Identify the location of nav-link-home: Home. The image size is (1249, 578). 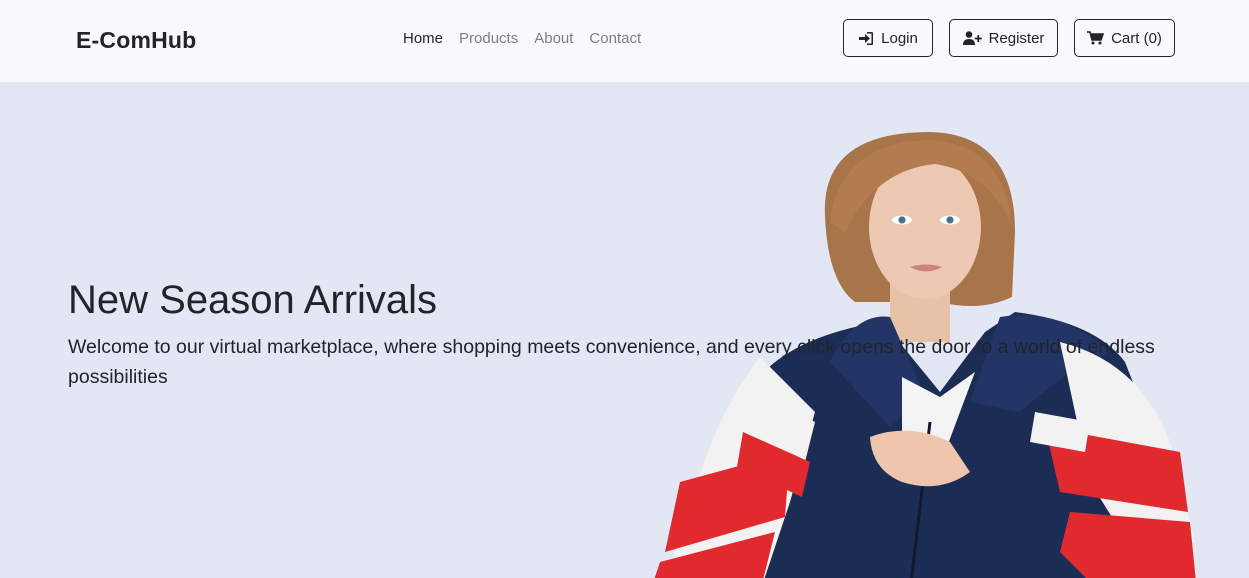
(423, 39).